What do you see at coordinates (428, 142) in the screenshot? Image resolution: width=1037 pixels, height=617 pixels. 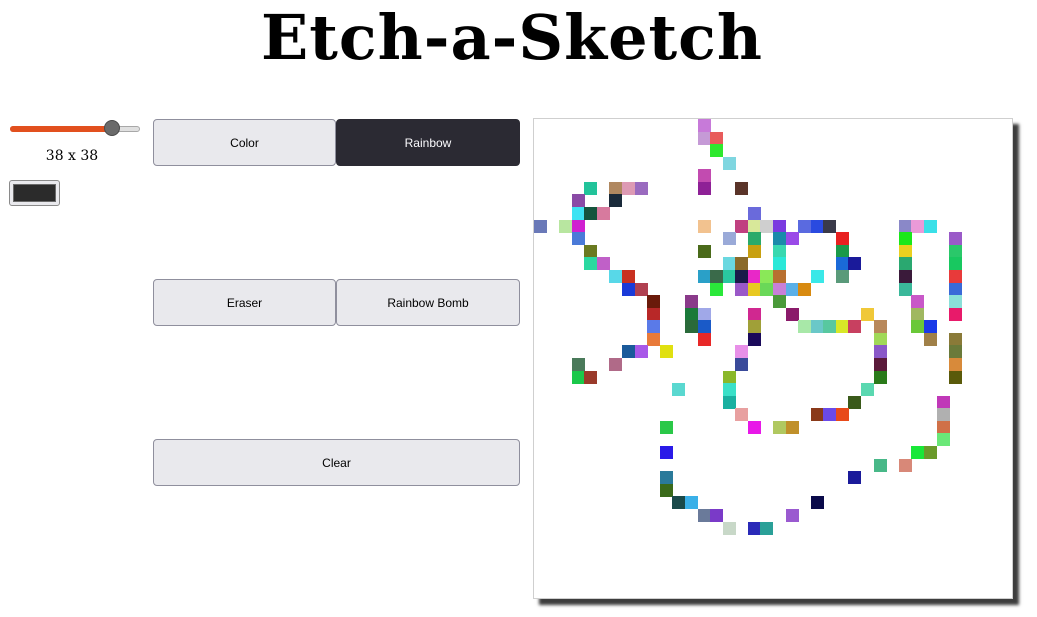 I see `rainbow-button: Rainbow` at bounding box center [428, 142].